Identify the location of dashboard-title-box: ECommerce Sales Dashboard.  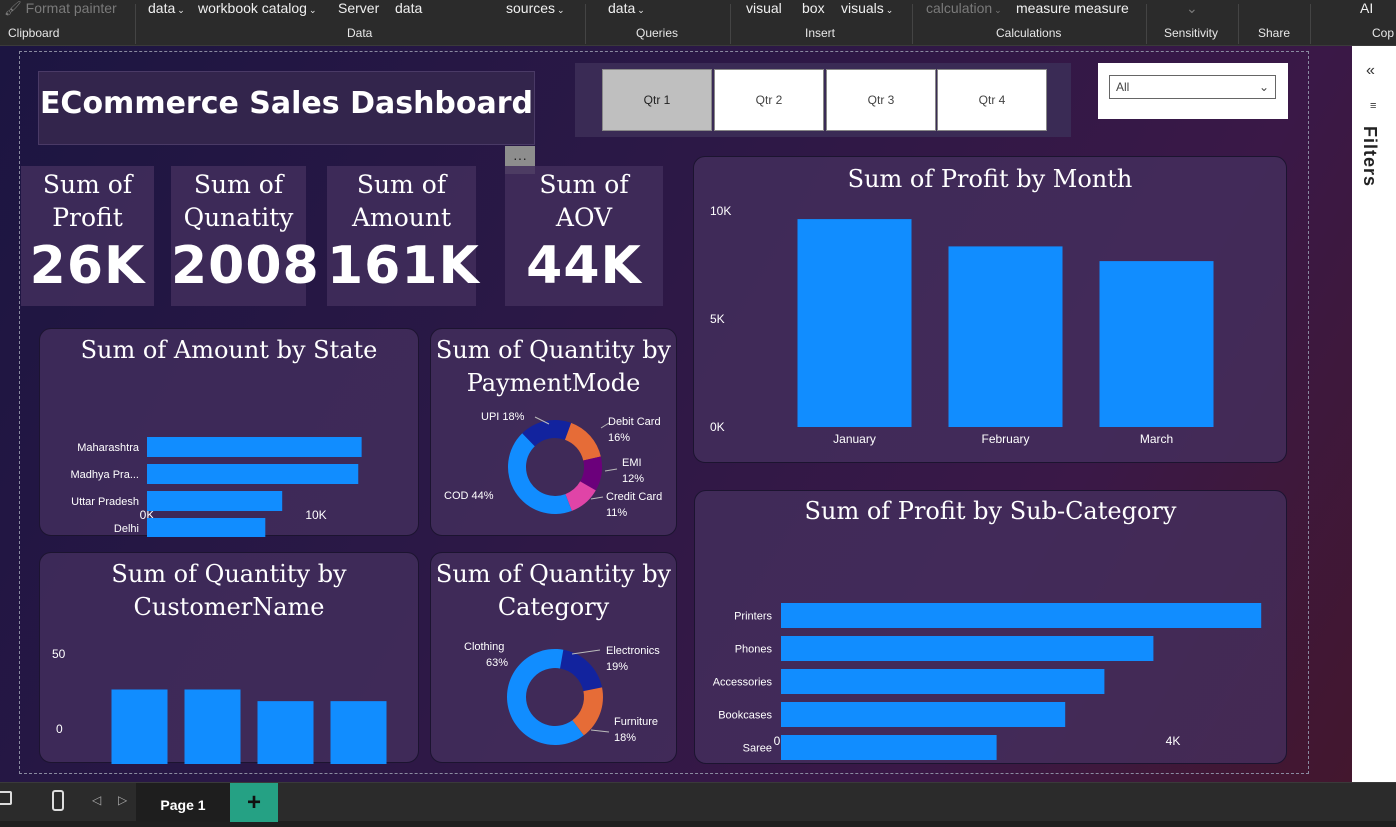
(286, 108).